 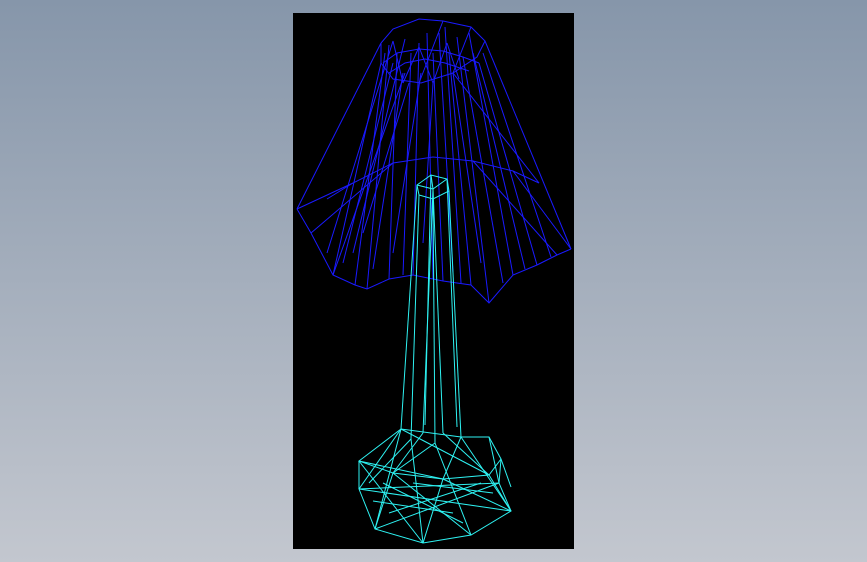 I want to click on lamp-base-wireframe, so click(x=434, y=359).